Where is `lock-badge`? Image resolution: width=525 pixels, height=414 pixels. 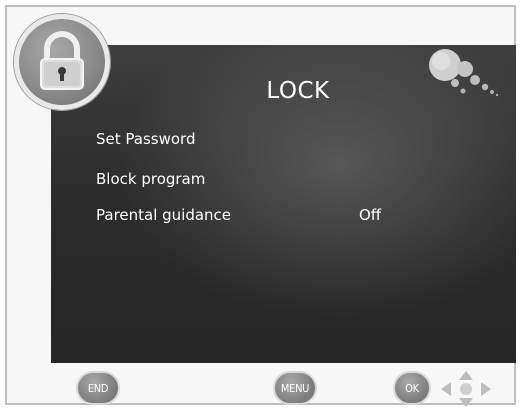 lock-badge is located at coordinates (62, 62).